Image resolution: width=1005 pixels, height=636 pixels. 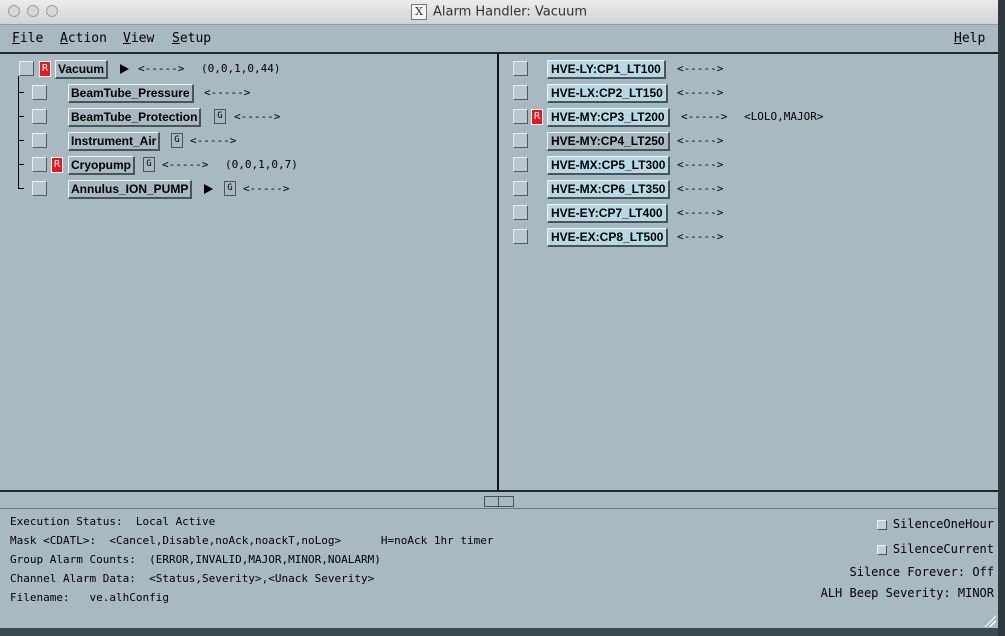 What do you see at coordinates (608, 117) in the screenshot?
I see `channel-name-button: HVE-MY:CP3_LT200` at bounding box center [608, 117].